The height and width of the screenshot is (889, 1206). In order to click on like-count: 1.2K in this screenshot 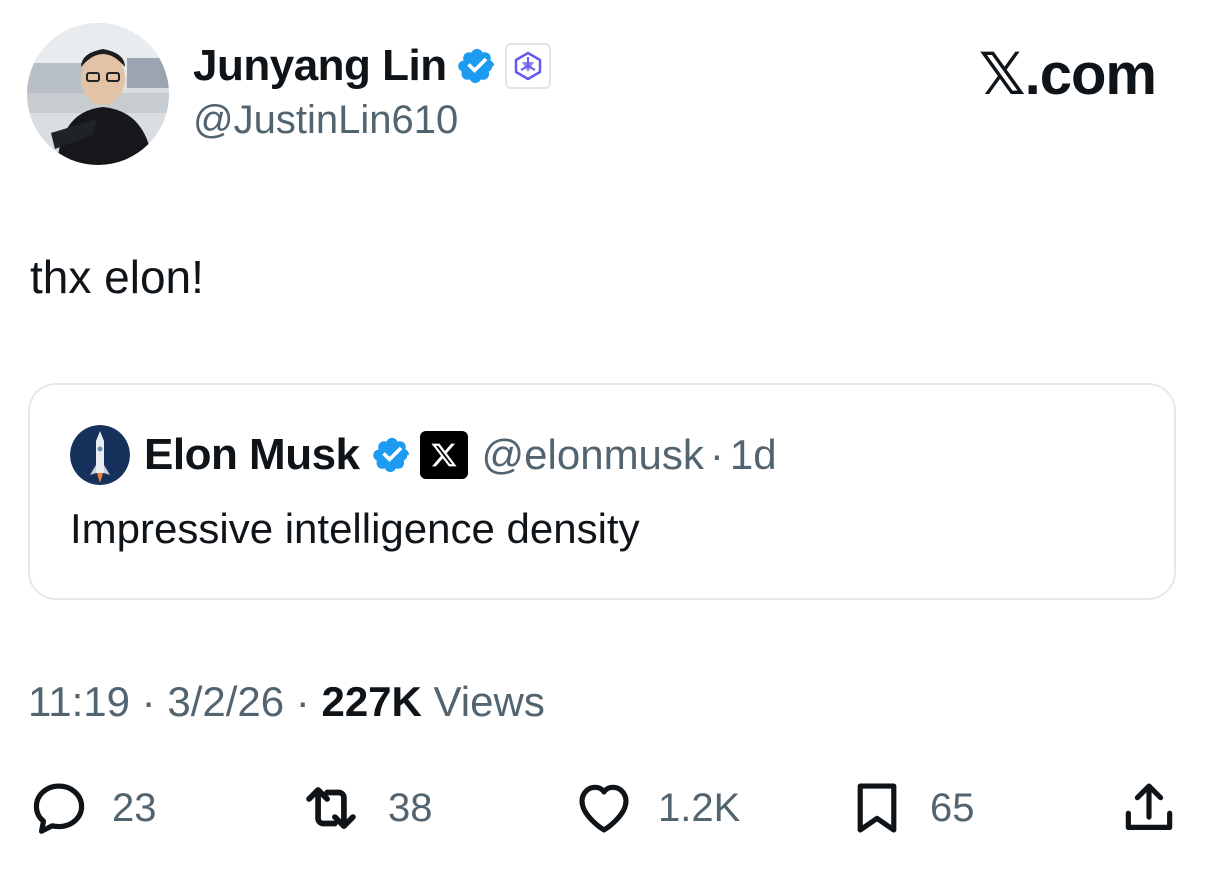, I will do `click(699, 807)`.